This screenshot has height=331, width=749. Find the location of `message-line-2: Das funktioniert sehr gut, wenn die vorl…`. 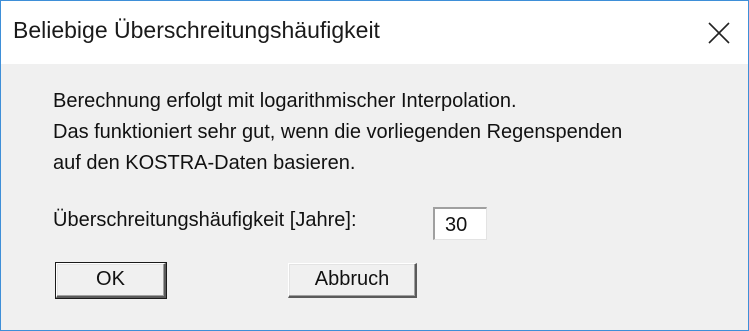

message-line-2: Das funktioniert sehr gut, wenn die vorl… is located at coordinates (338, 132).